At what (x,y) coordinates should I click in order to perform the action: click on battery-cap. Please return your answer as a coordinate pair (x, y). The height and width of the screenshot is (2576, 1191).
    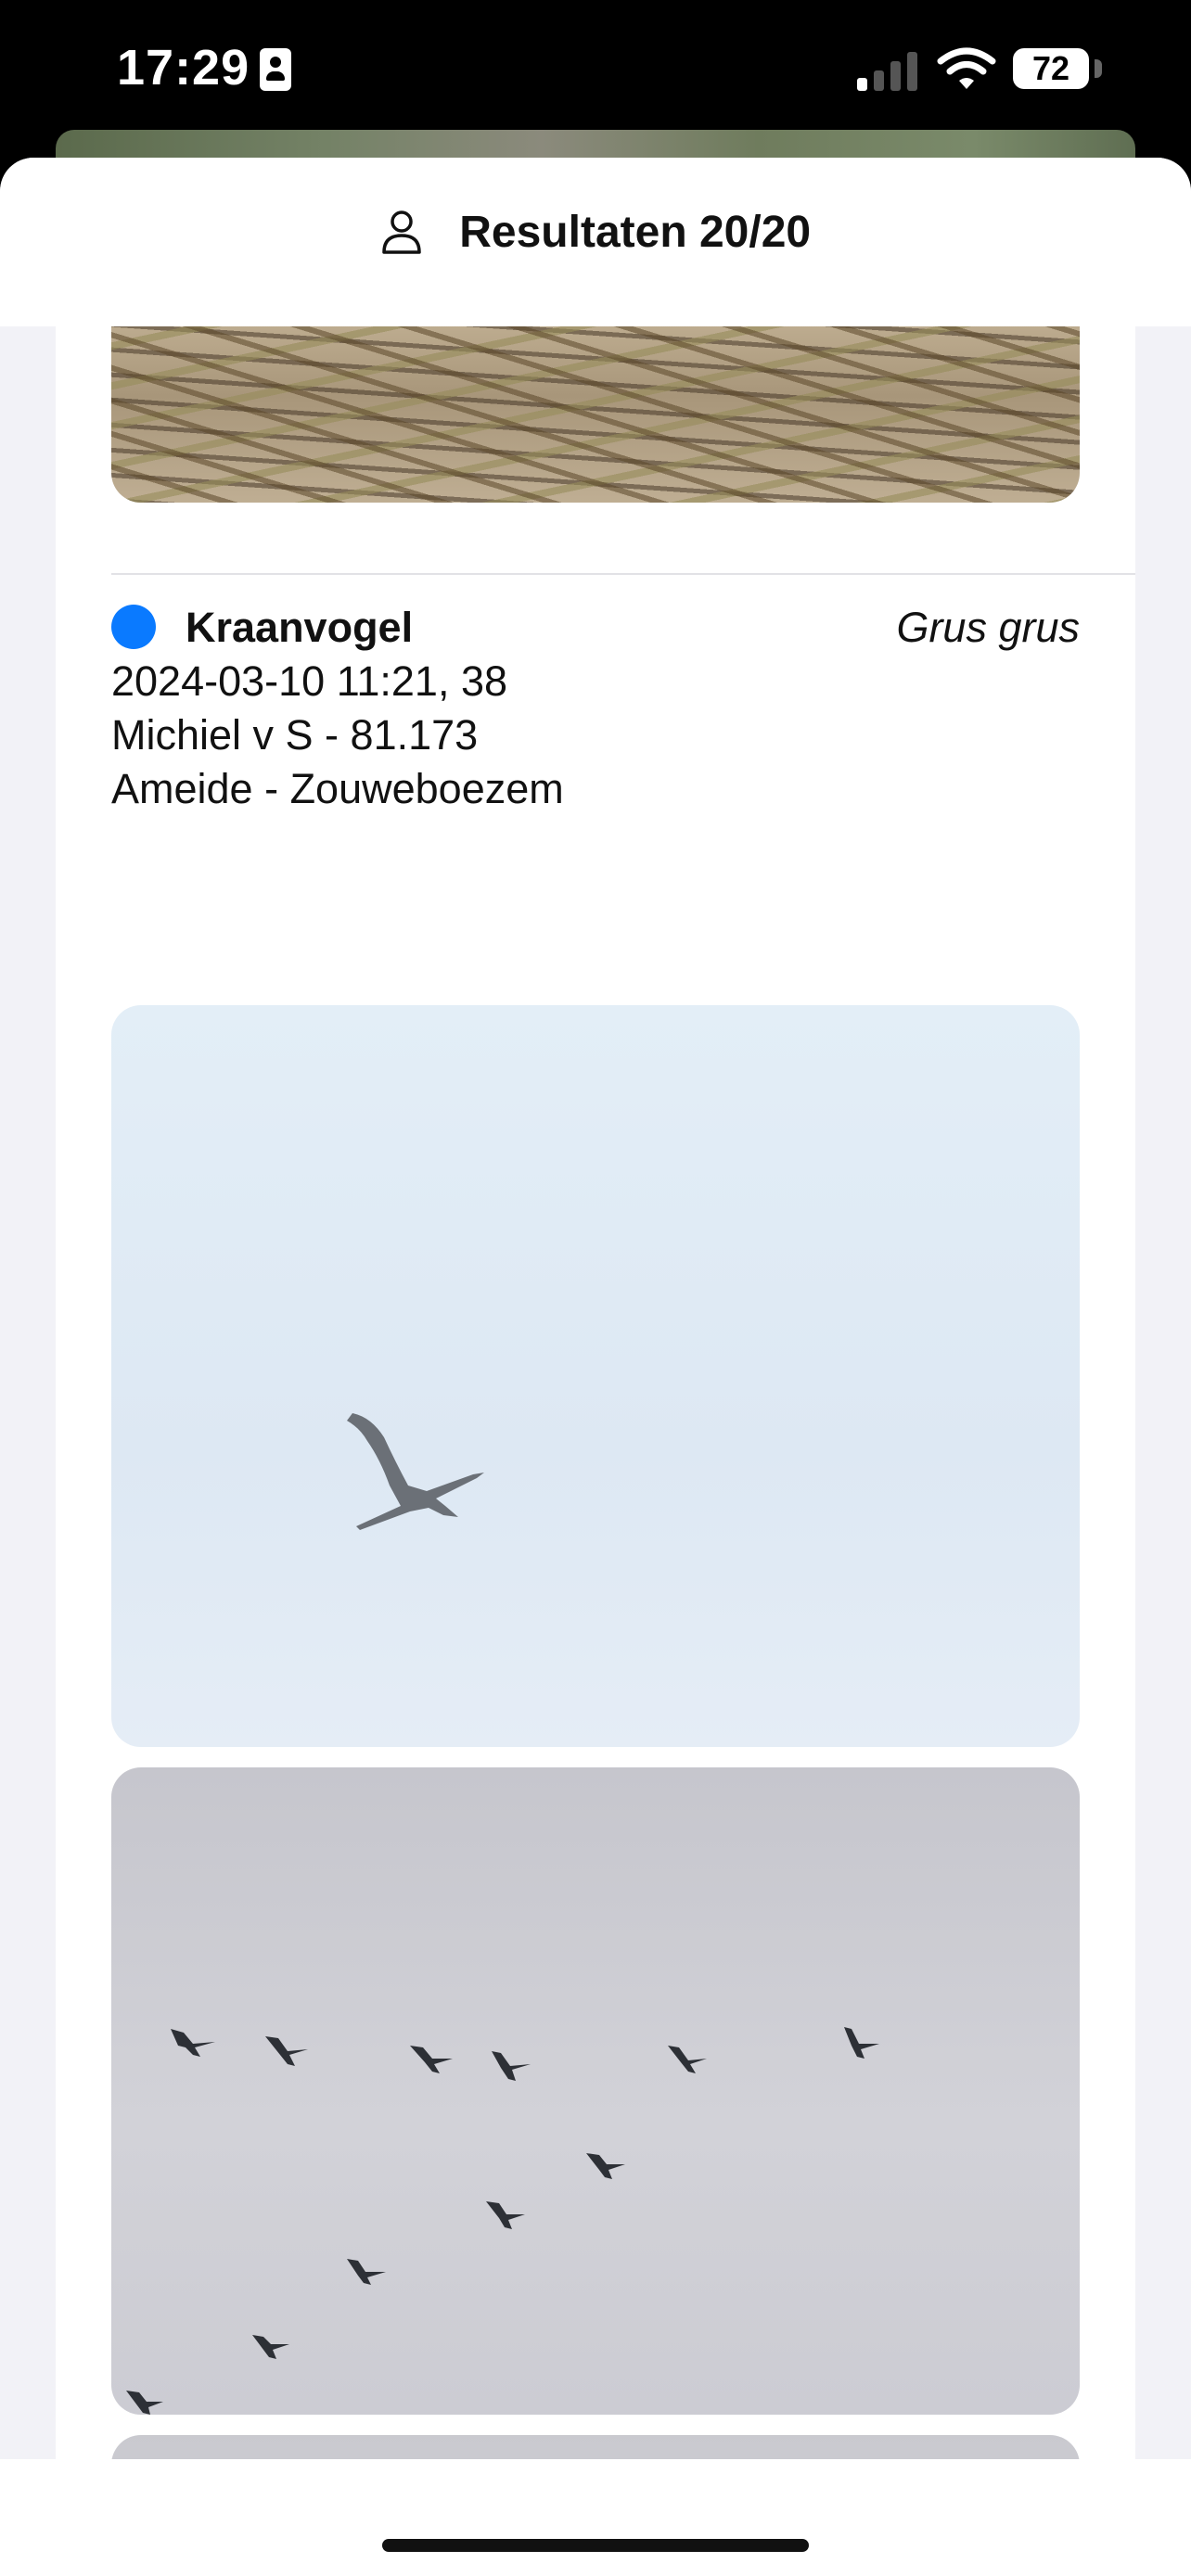
    Looking at the image, I should click on (1099, 68).